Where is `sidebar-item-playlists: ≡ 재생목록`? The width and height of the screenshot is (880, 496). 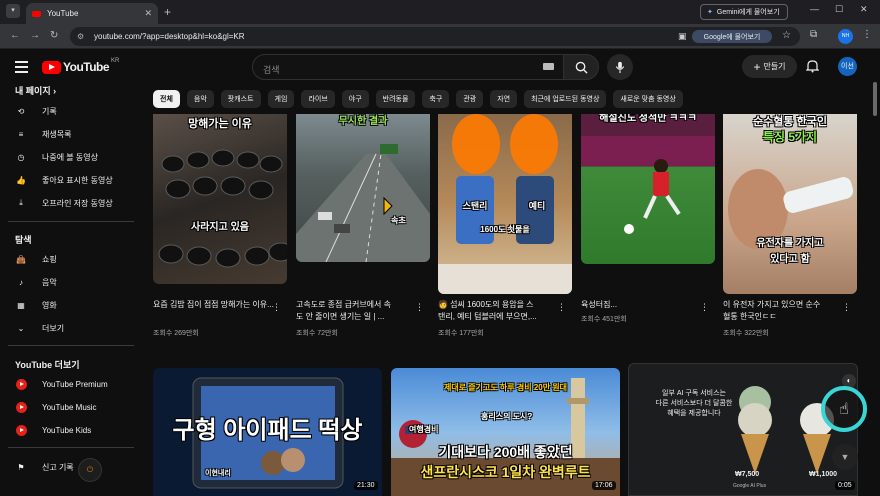 sidebar-item-playlists: ≡ 재생목록 is located at coordinates (43, 134).